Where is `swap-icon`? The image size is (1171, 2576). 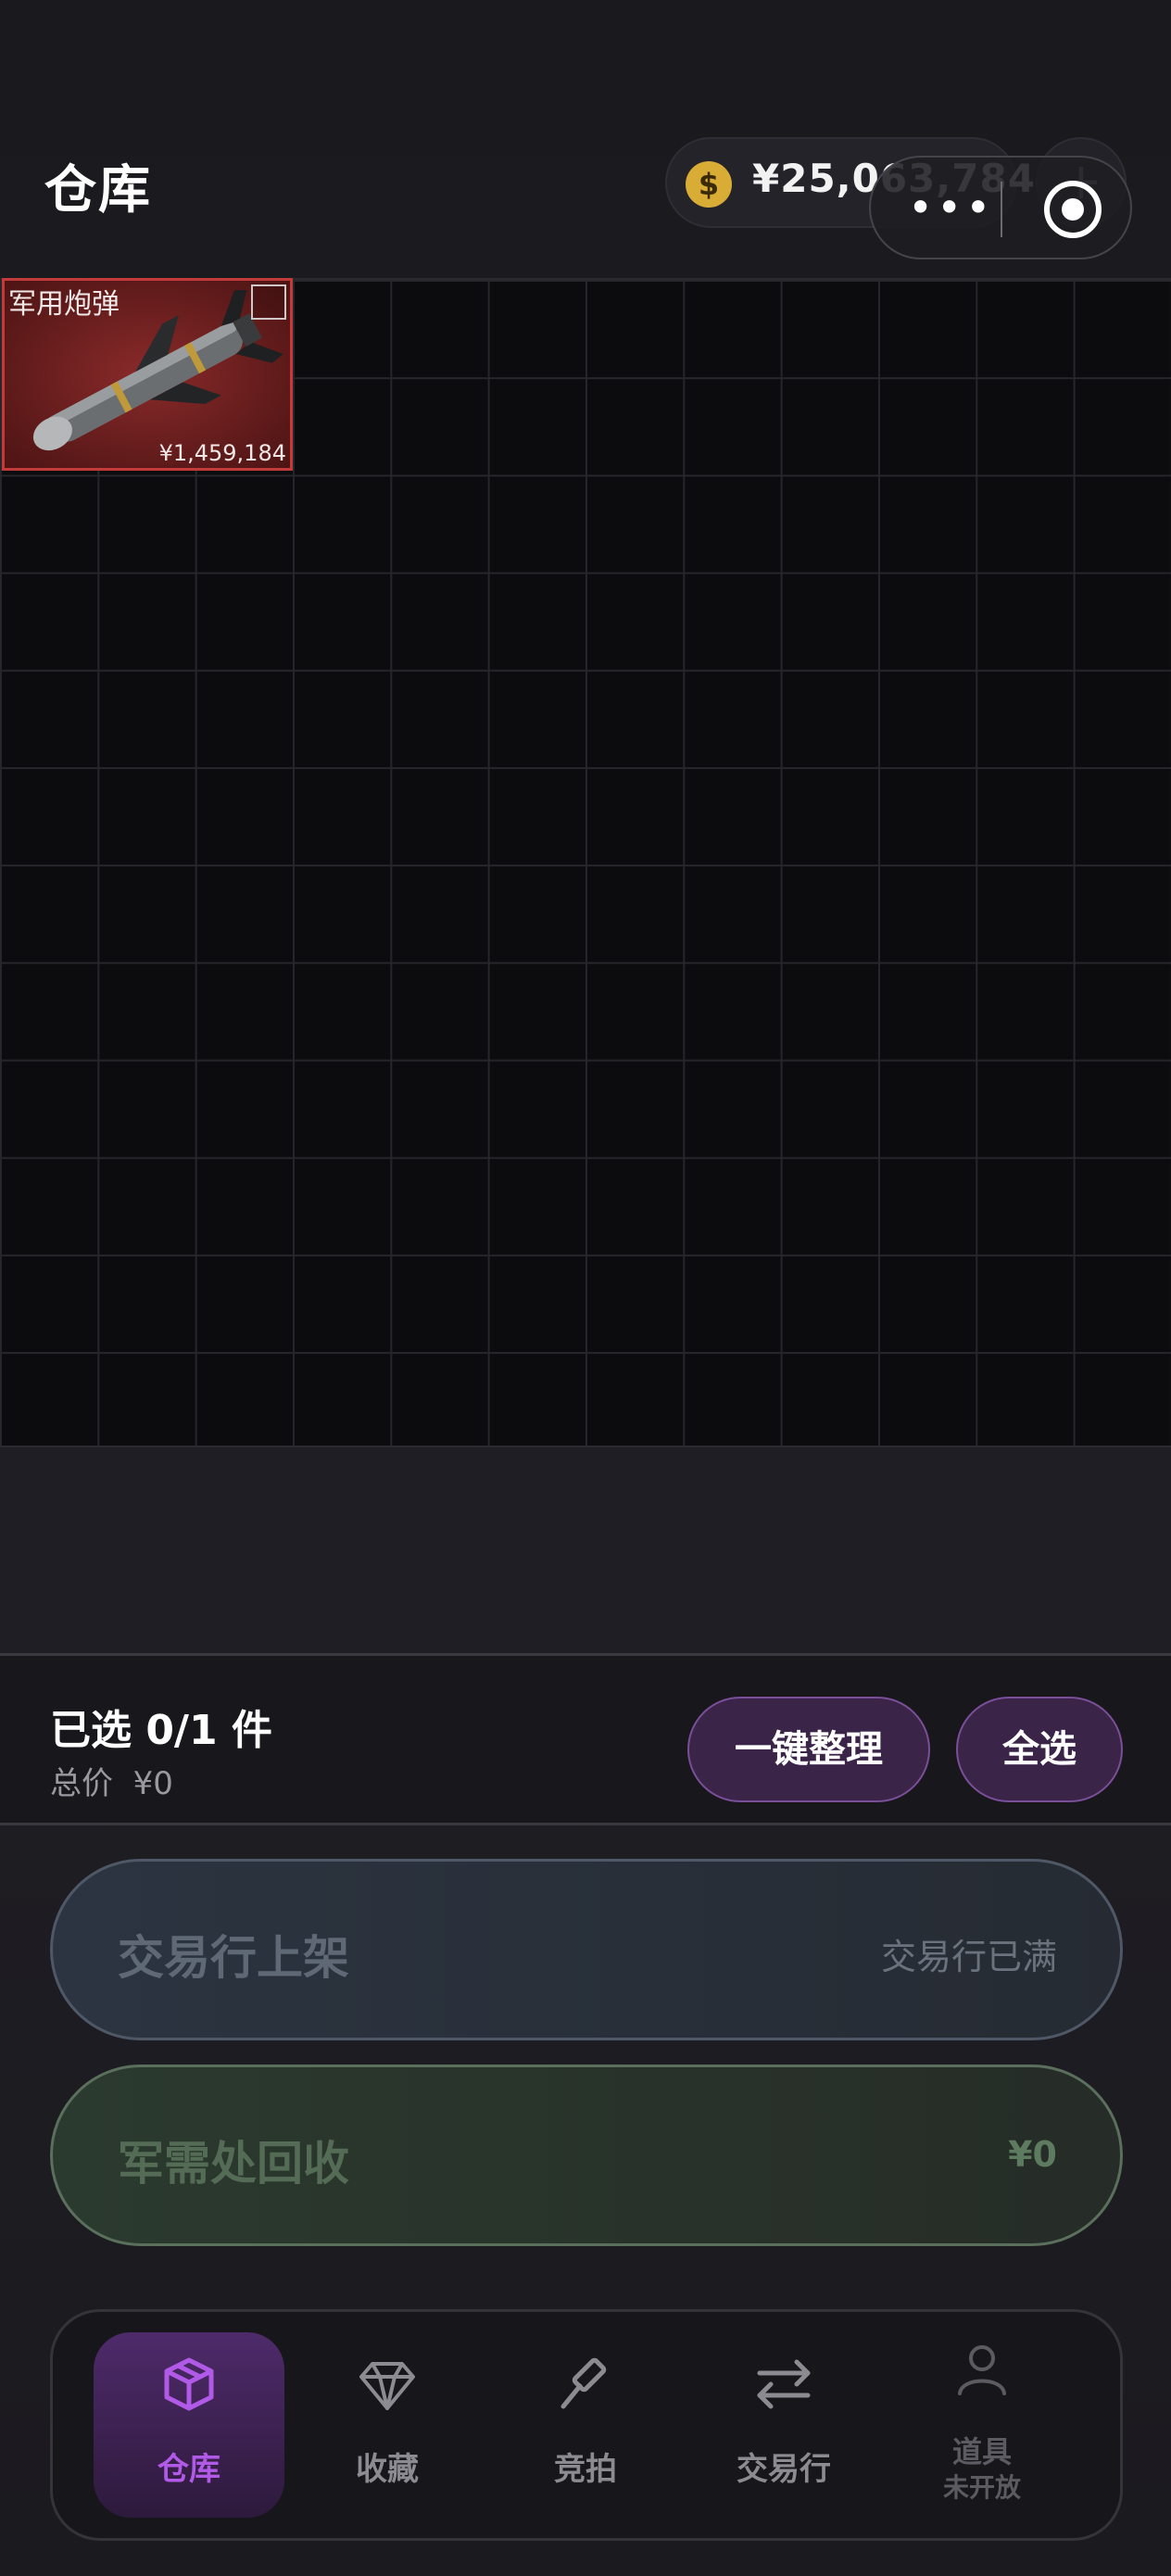
swap-icon is located at coordinates (784, 2384).